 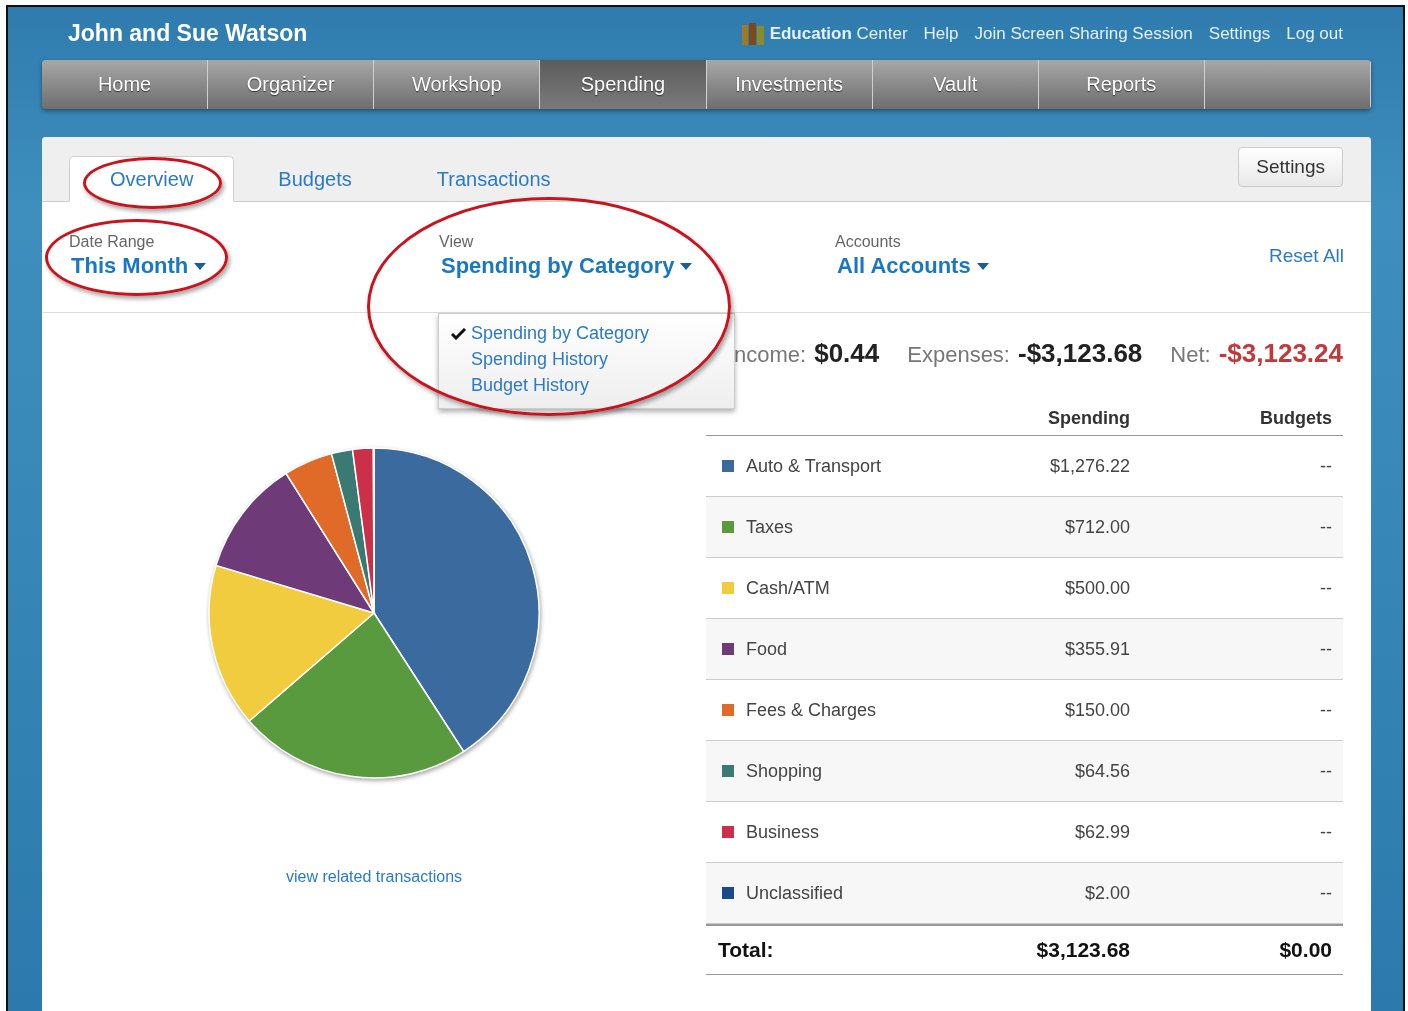 I want to click on spending-cell-text: $64.56, so click(x=1101, y=771).